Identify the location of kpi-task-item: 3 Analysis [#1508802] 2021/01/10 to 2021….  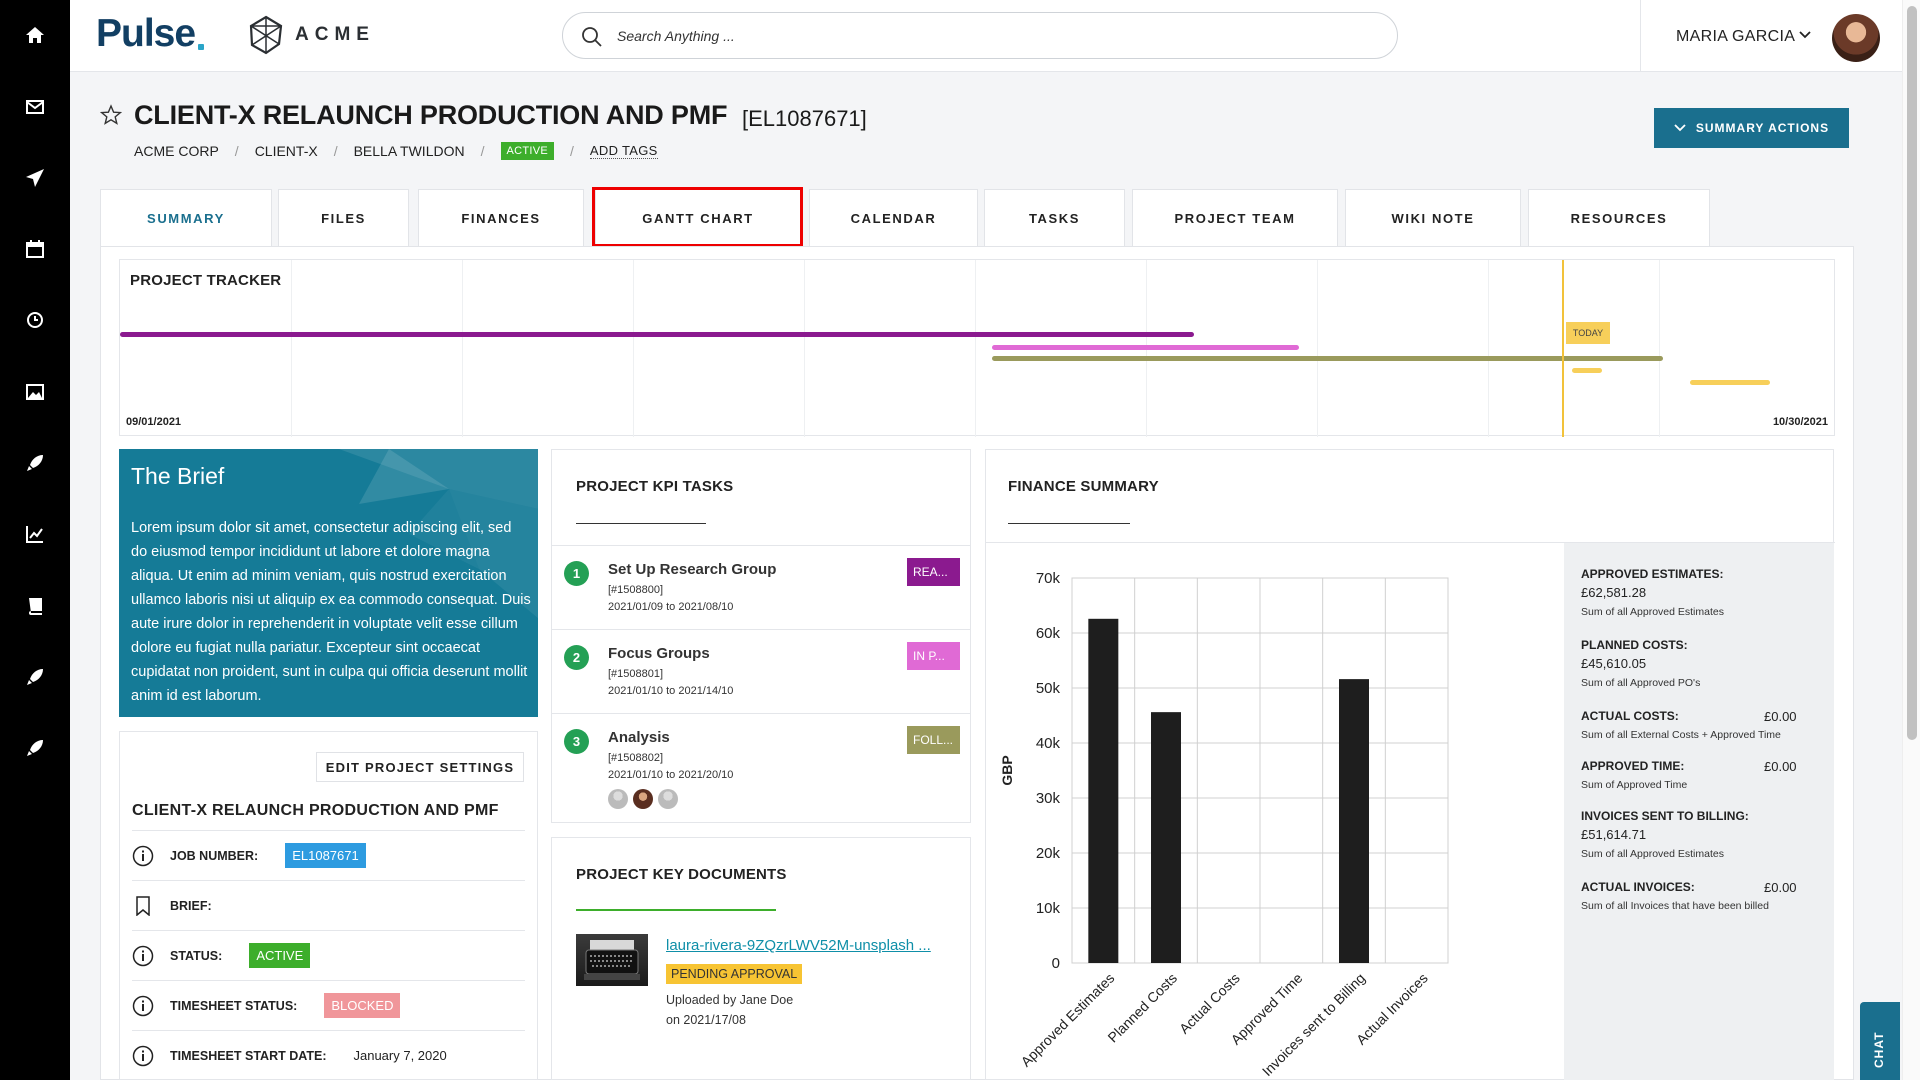
(761, 768).